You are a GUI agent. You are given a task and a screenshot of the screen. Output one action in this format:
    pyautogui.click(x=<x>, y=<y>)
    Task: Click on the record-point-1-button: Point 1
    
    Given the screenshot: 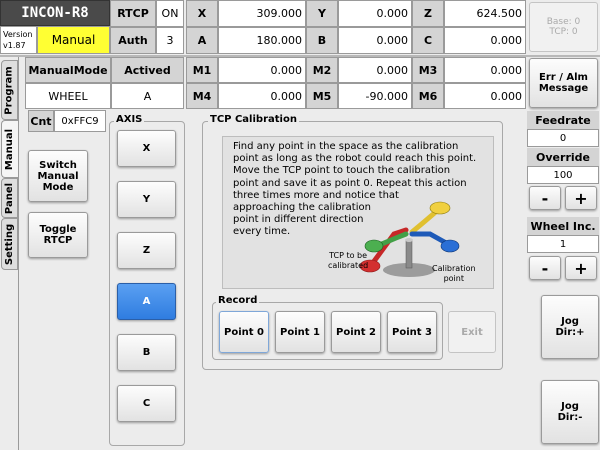 What is the action you would take?
    pyautogui.click(x=300, y=332)
    